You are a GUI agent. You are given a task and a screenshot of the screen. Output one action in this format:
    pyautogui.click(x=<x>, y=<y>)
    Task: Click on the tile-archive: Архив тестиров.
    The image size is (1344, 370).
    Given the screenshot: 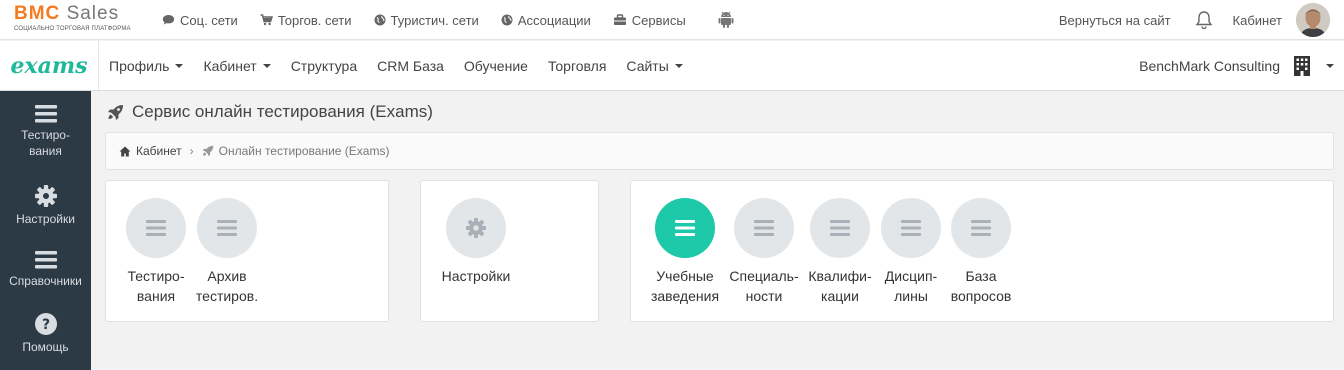 What is the action you would take?
    pyautogui.click(x=227, y=252)
    